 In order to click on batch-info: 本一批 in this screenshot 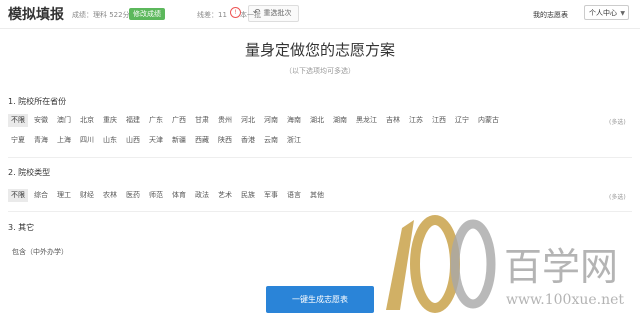, I will do `click(250, 15)`.